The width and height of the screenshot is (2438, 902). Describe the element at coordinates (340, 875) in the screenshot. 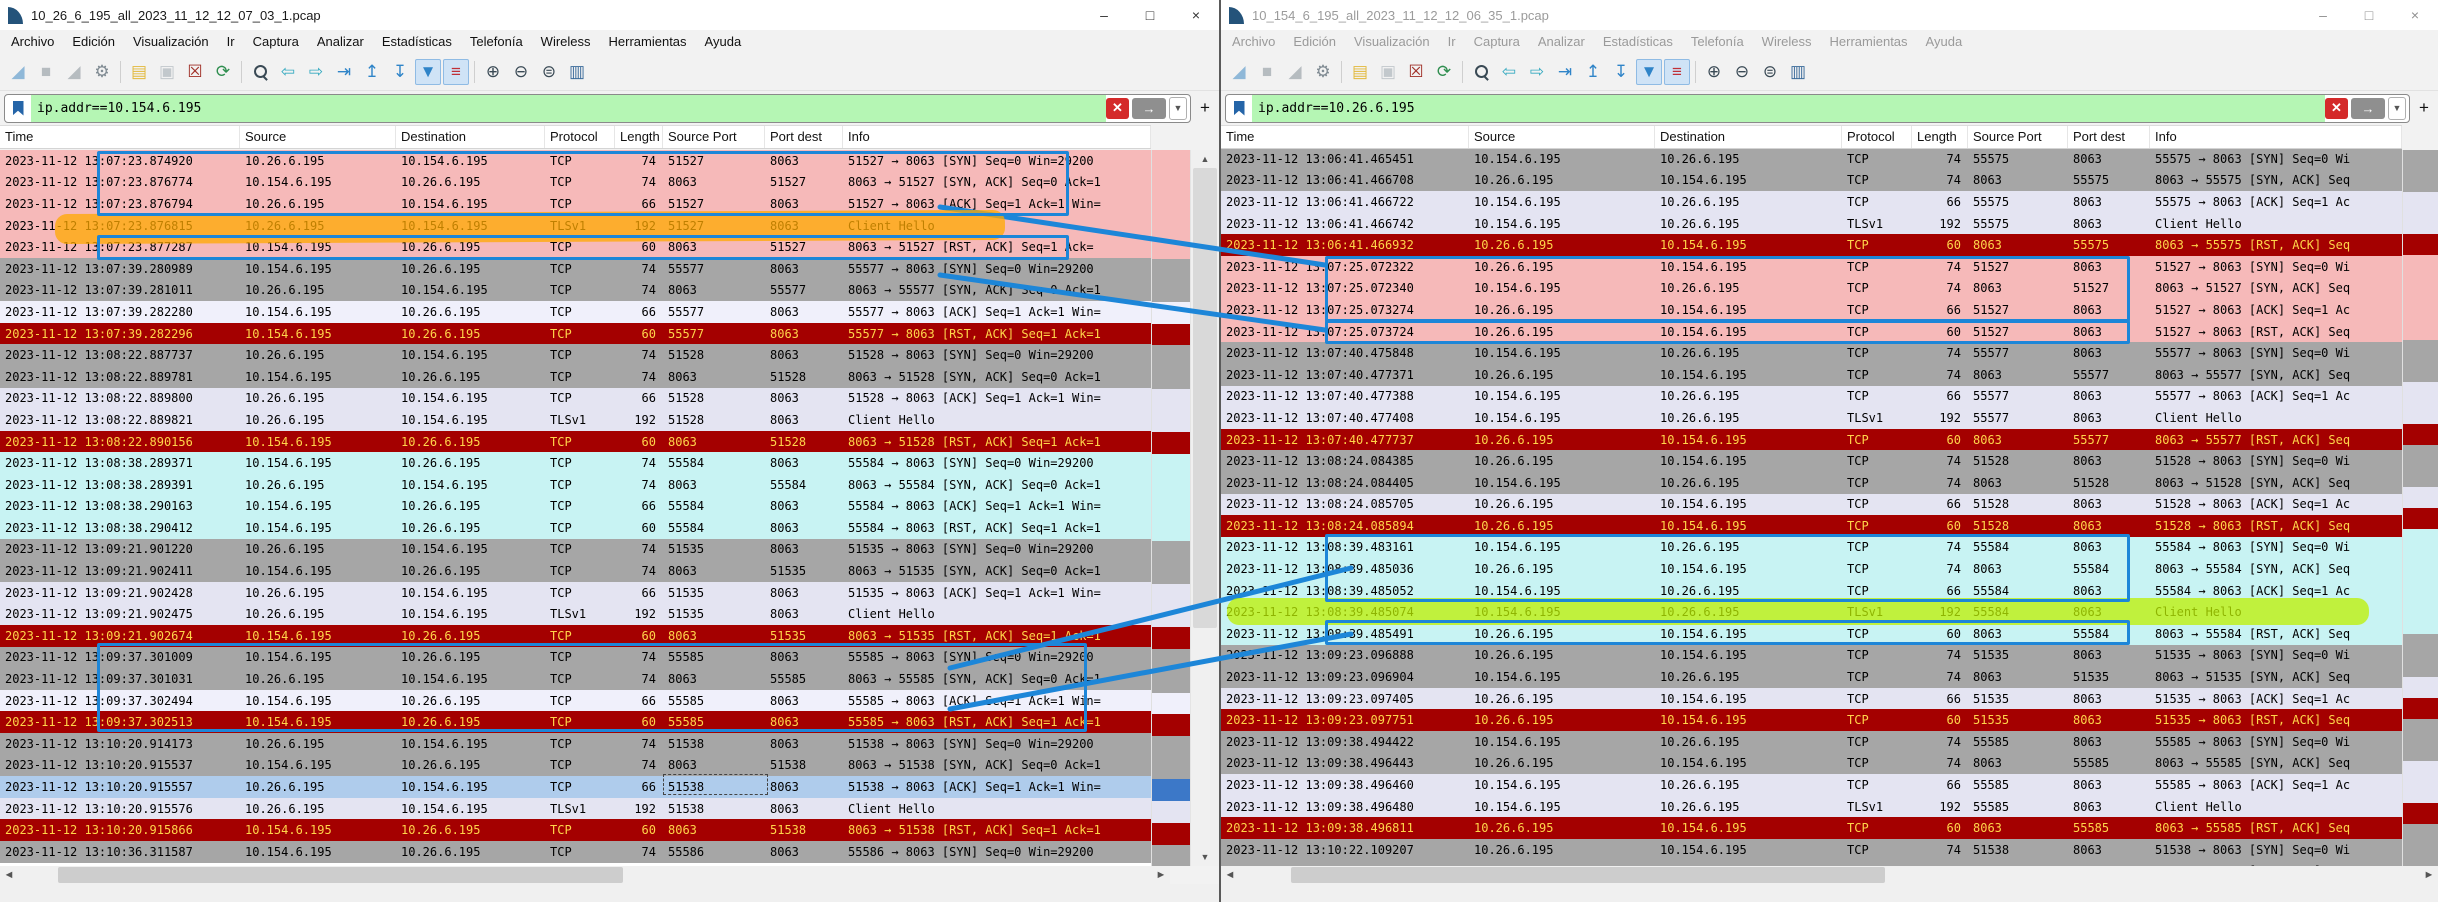

I see `horizontal-scroll-thumb` at that location.